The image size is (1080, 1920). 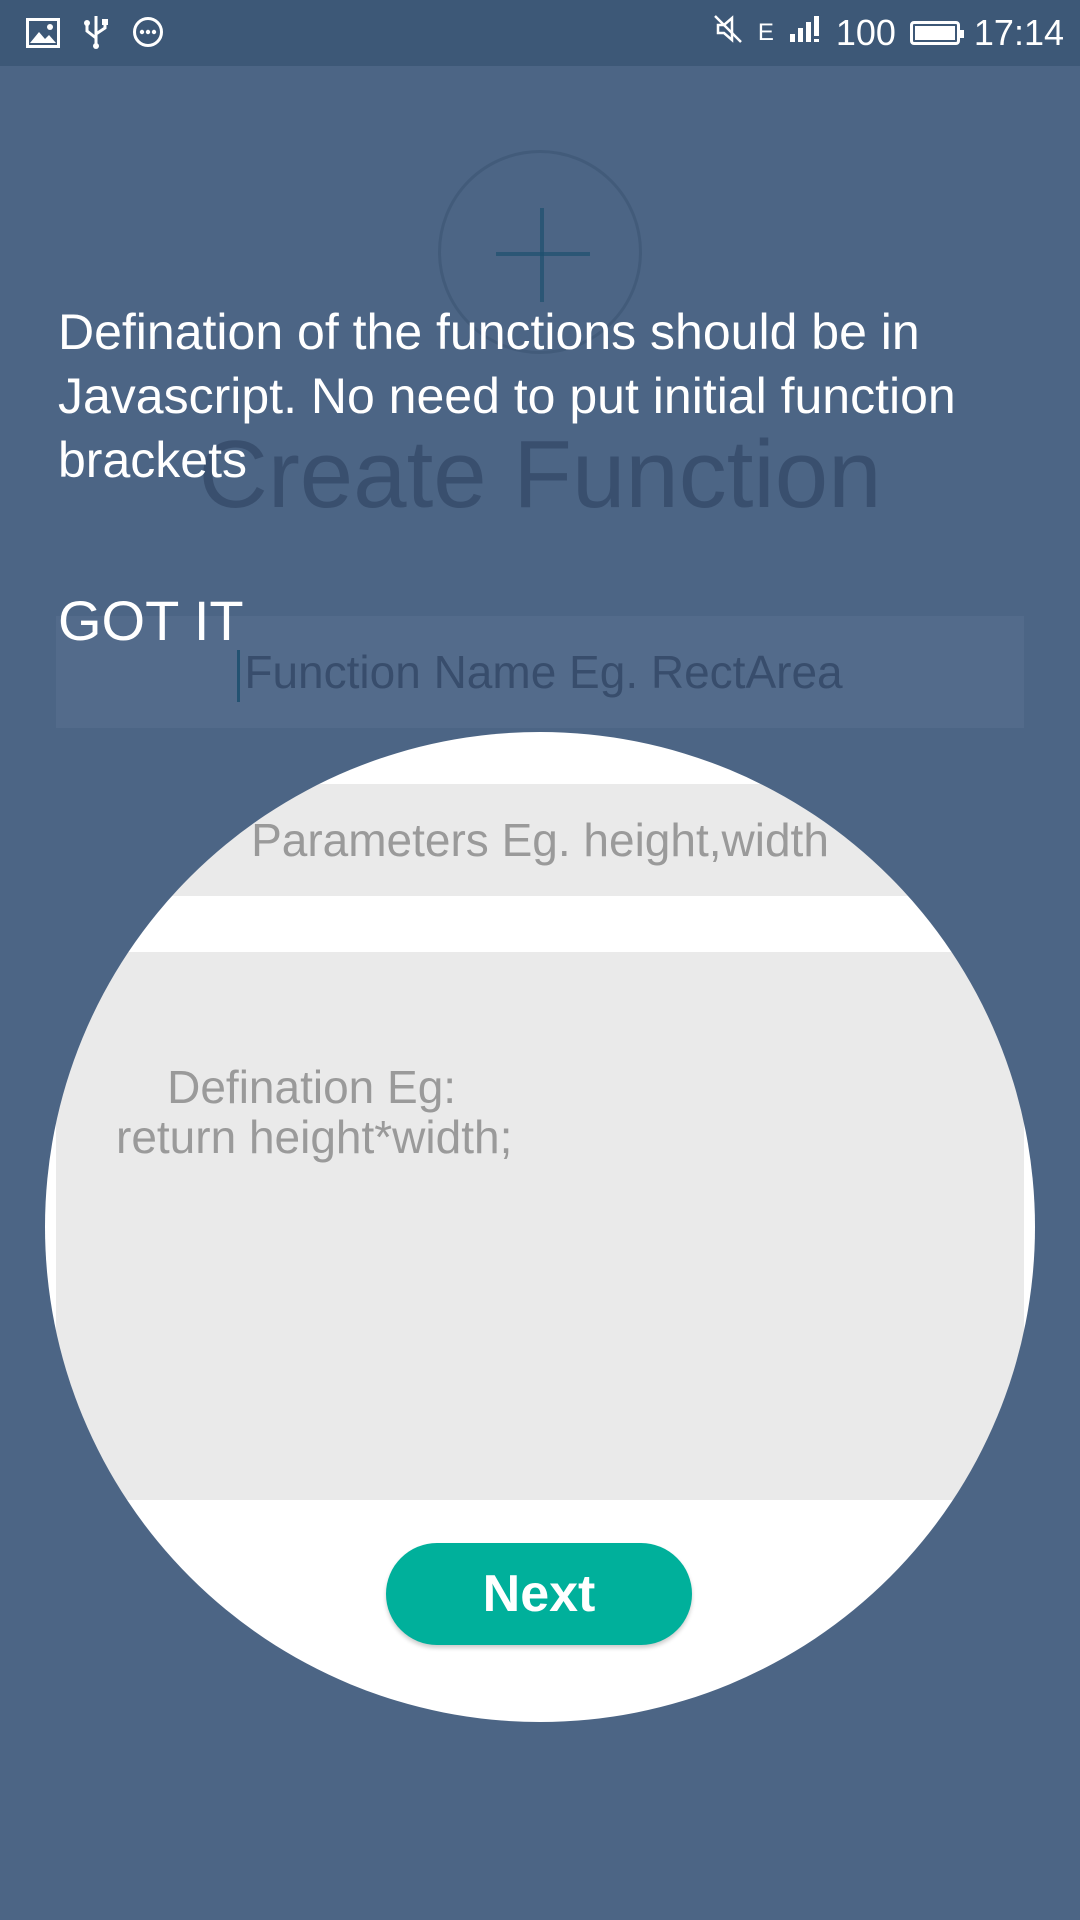 I want to click on got-it-button: GOT IT, so click(x=151, y=620).